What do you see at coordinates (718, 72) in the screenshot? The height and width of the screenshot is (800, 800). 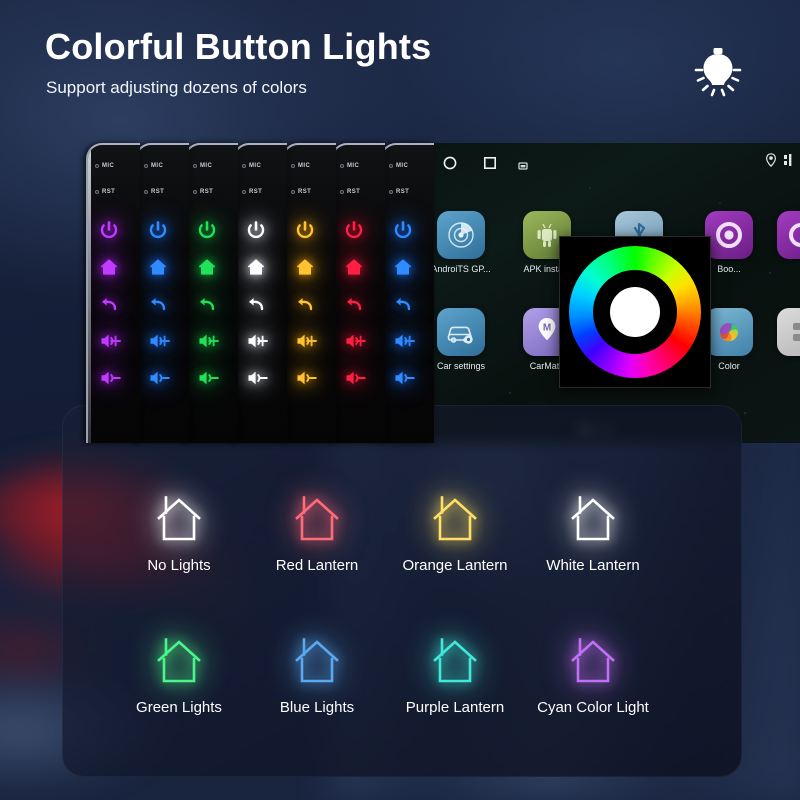 I see `light-bulb-icon` at bounding box center [718, 72].